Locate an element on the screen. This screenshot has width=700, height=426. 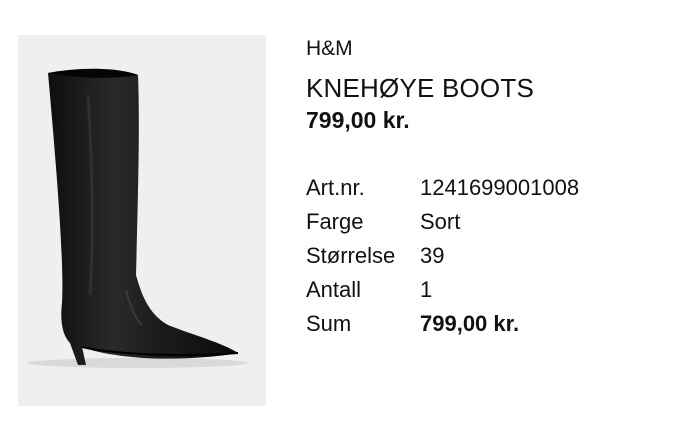
quantity-label: Antall is located at coordinates (334, 289).